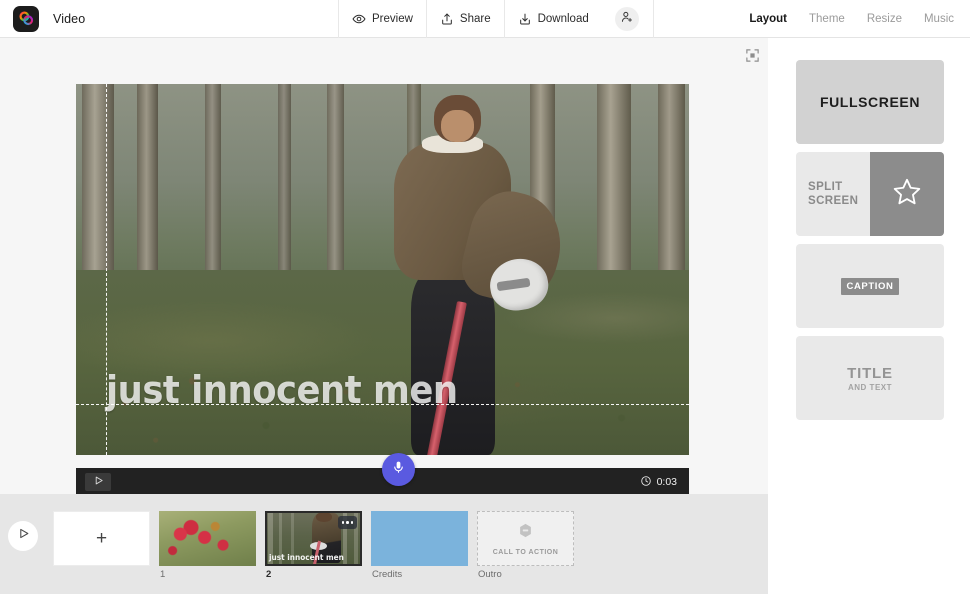  What do you see at coordinates (870, 373) in the screenshot?
I see `layout-option-title-line1: TITLE` at bounding box center [870, 373].